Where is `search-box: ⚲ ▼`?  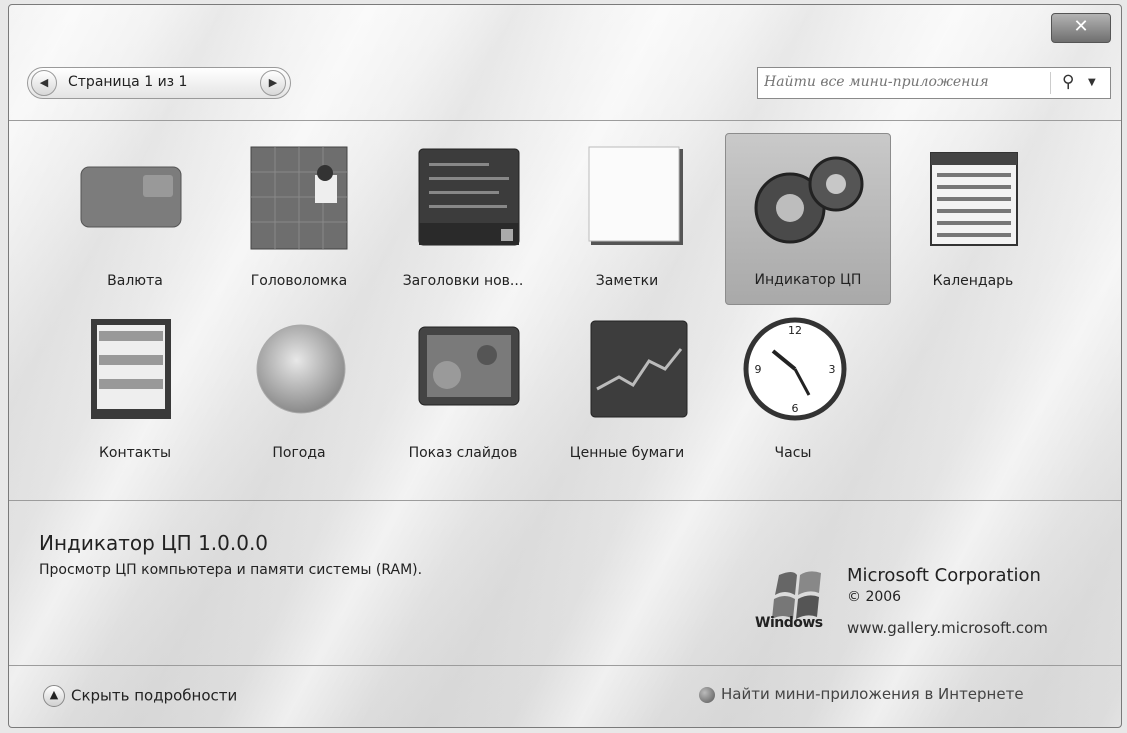 search-box: ⚲ ▼ is located at coordinates (934, 83).